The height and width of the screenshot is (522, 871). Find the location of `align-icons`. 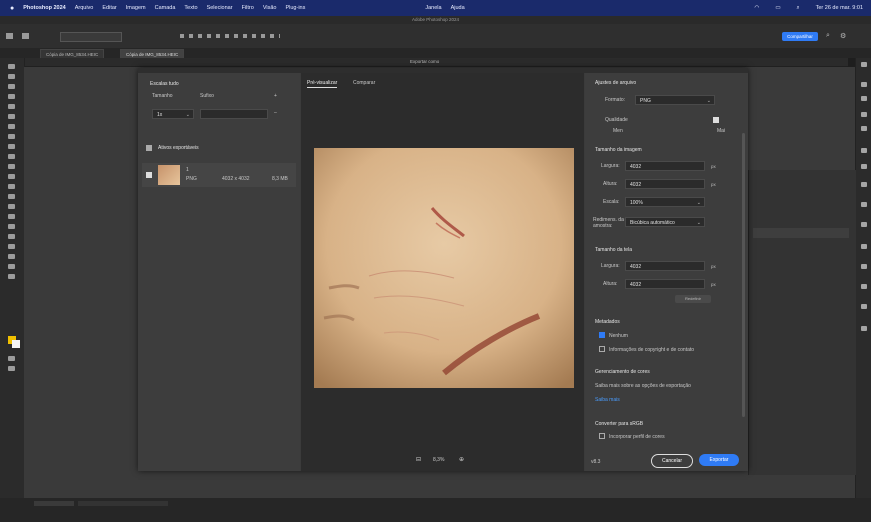

align-icons is located at coordinates (230, 36).